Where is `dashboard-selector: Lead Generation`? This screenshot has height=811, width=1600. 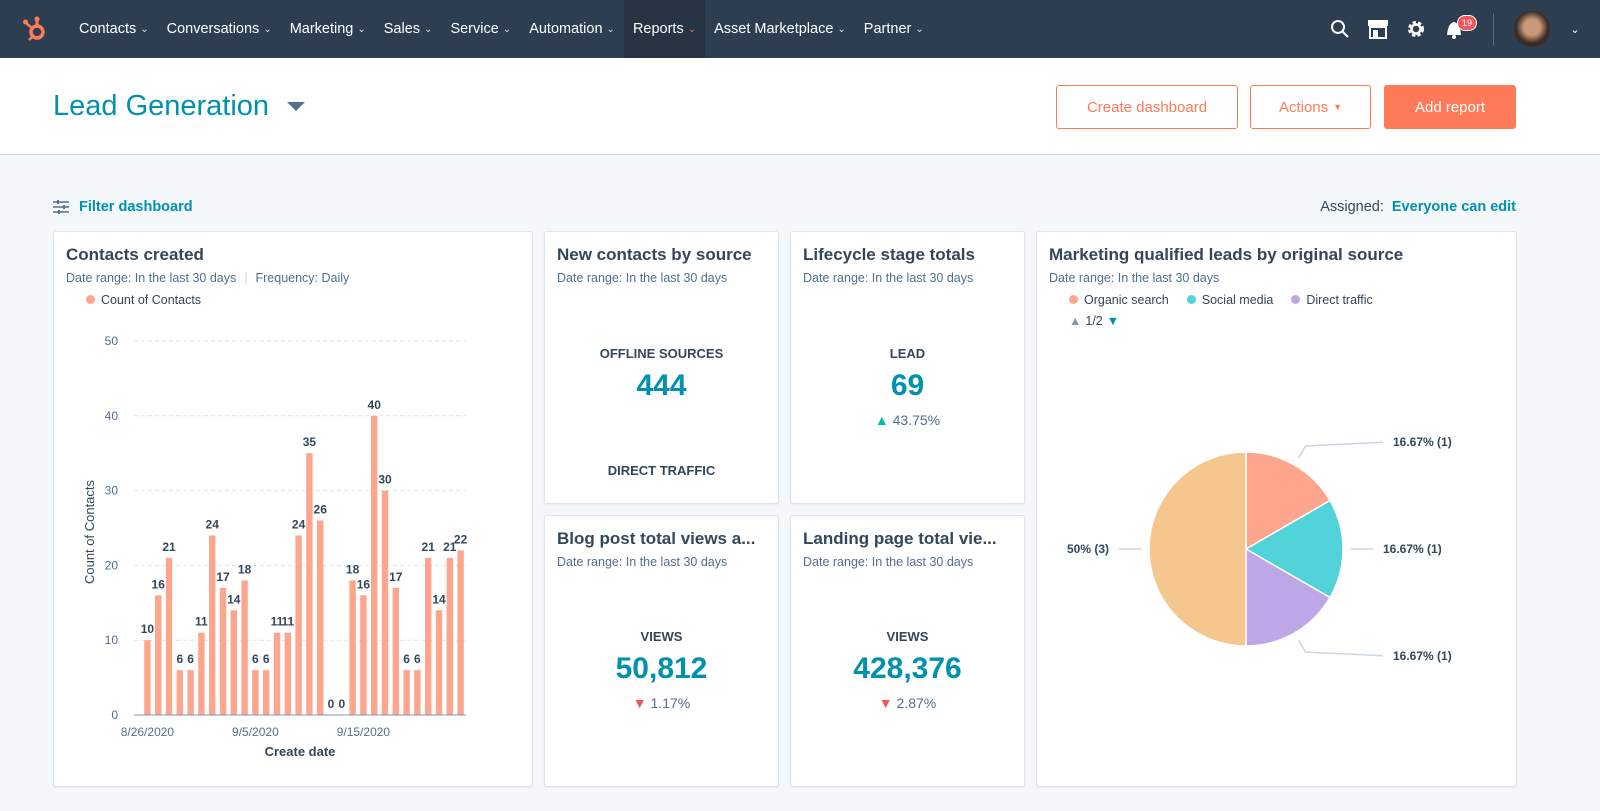
dashboard-selector: Lead Generation is located at coordinates (179, 106).